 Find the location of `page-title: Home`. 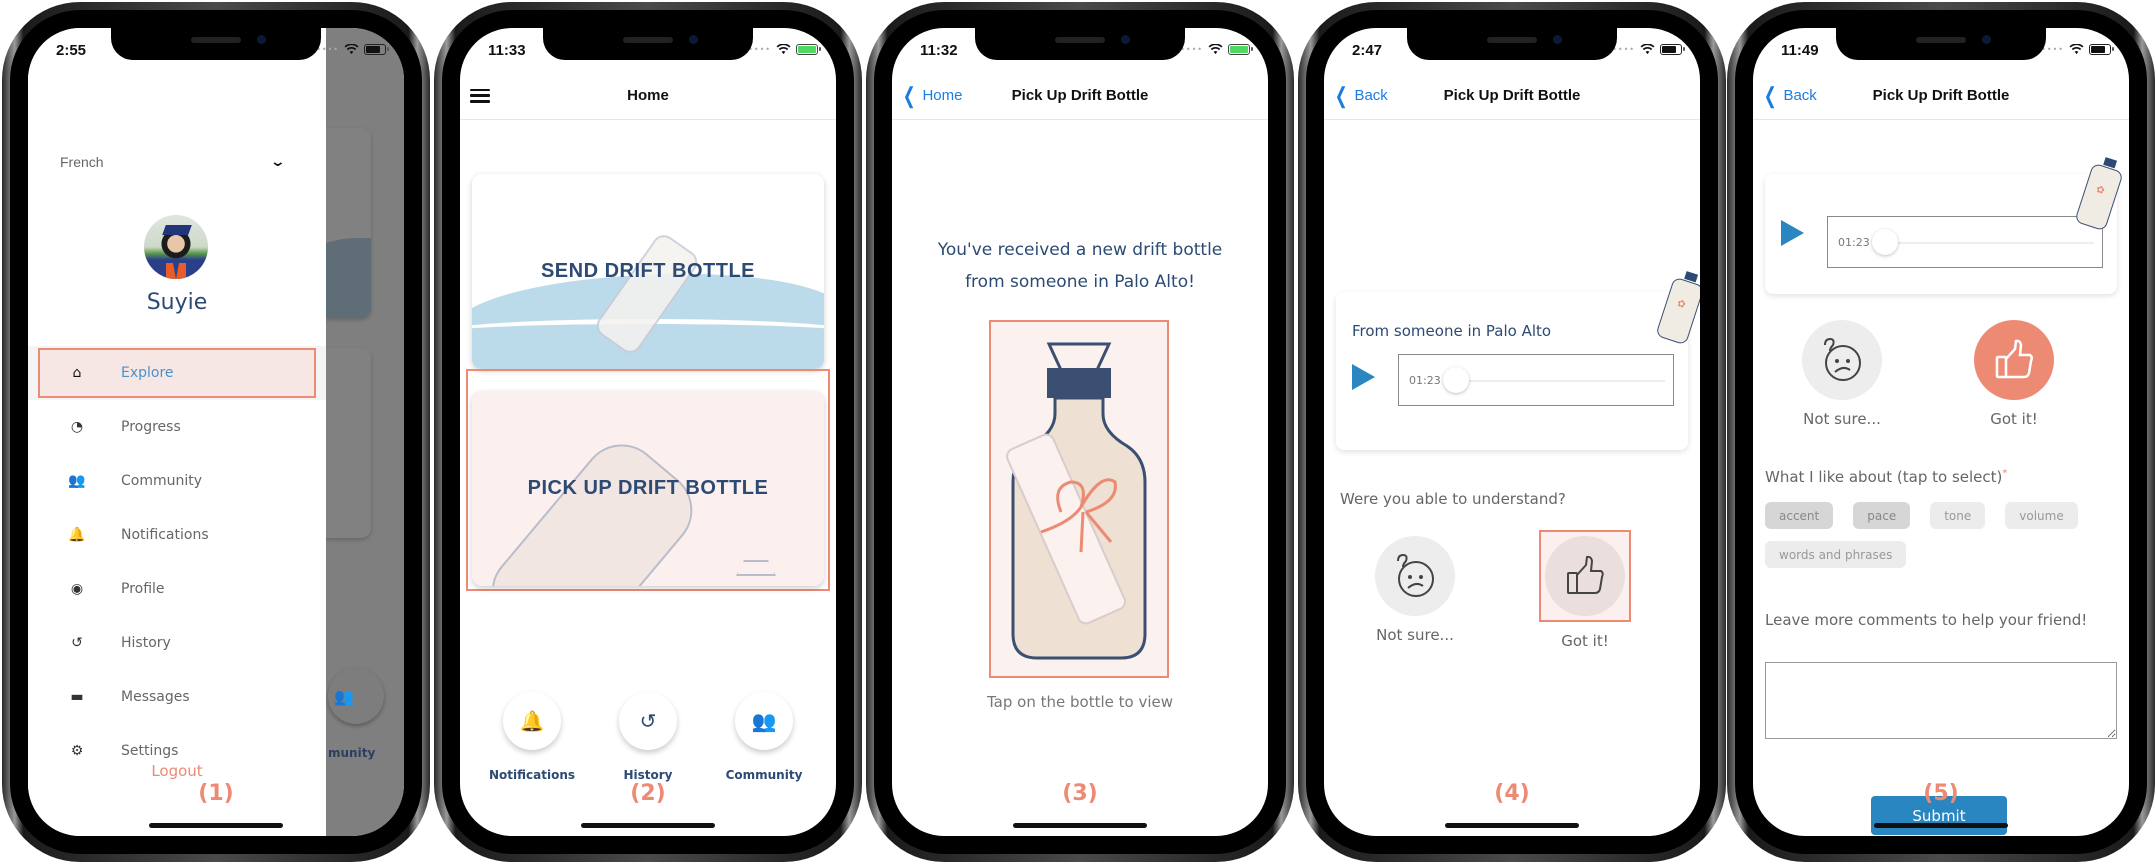

page-title: Home is located at coordinates (648, 95).